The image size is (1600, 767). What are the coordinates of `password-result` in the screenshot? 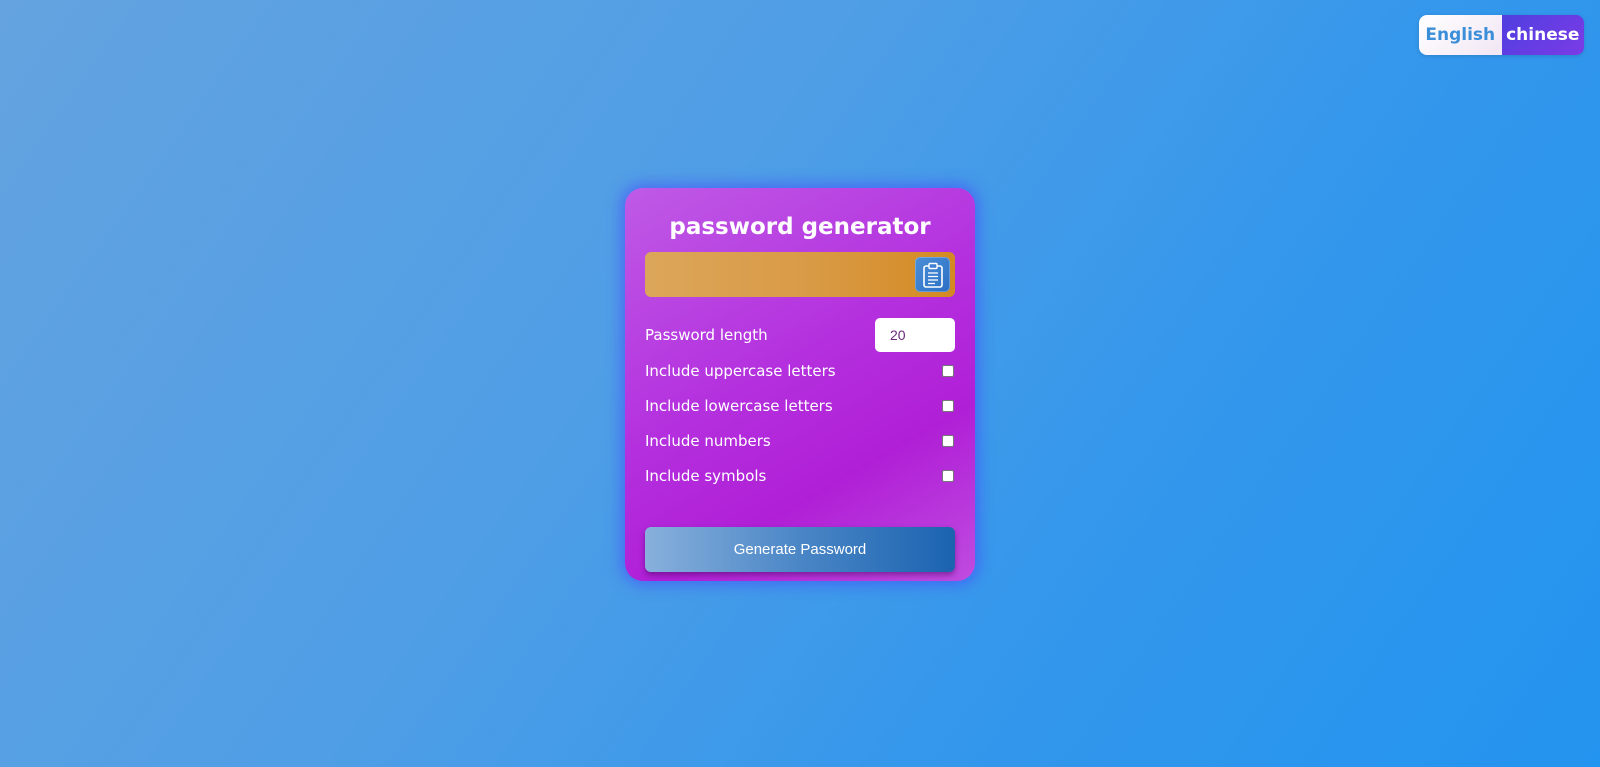 It's located at (800, 274).